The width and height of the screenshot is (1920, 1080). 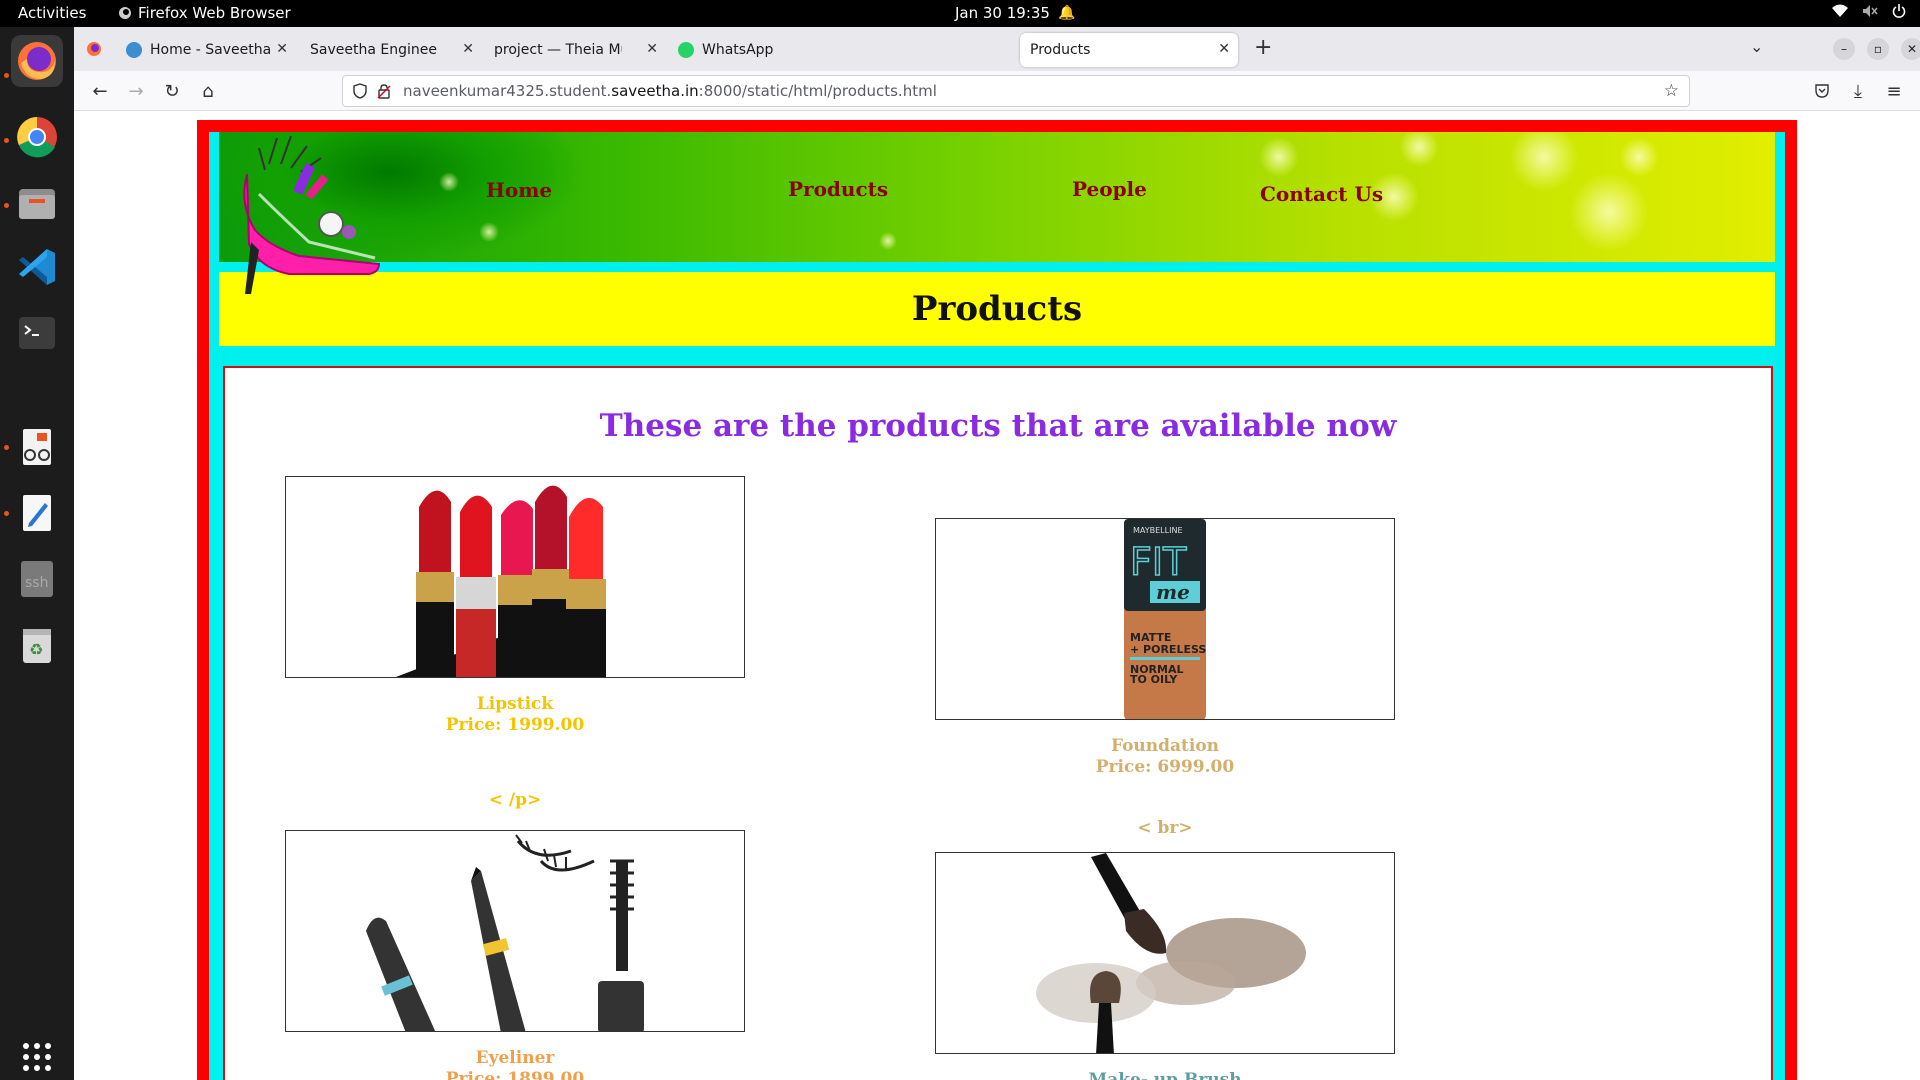 What do you see at coordinates (515, 704) in the screenshot?
I see `product-name: Lipstick` at bounding box center [515, 704].